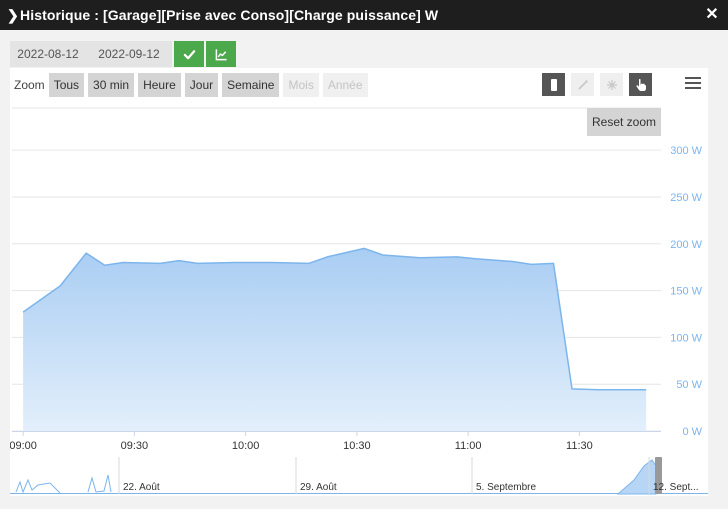 The image size is (728, 509). Describe the element at coordinates (201, 85) in the screenshot. I see `zoom-button-jour: Jour` at that location.